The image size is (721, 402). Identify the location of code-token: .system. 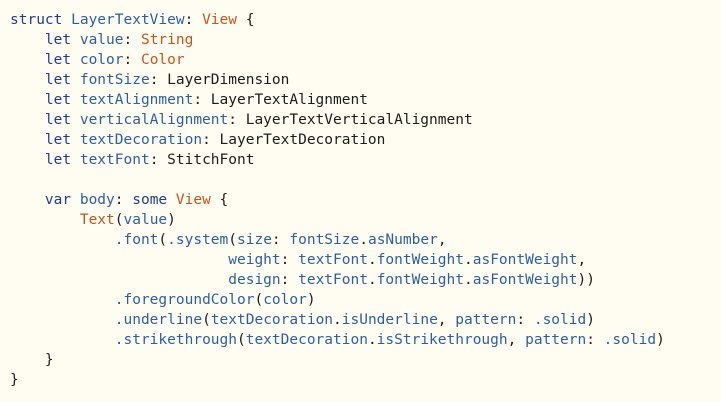
(198, 240).